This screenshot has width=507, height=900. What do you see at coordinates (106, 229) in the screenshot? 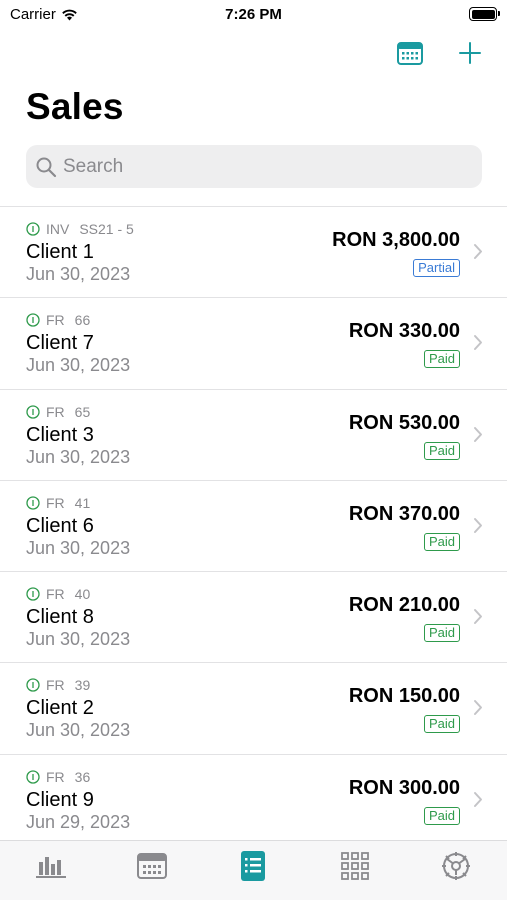
I see `document-number: SS21 - 5` at bounding box center [106, 229].